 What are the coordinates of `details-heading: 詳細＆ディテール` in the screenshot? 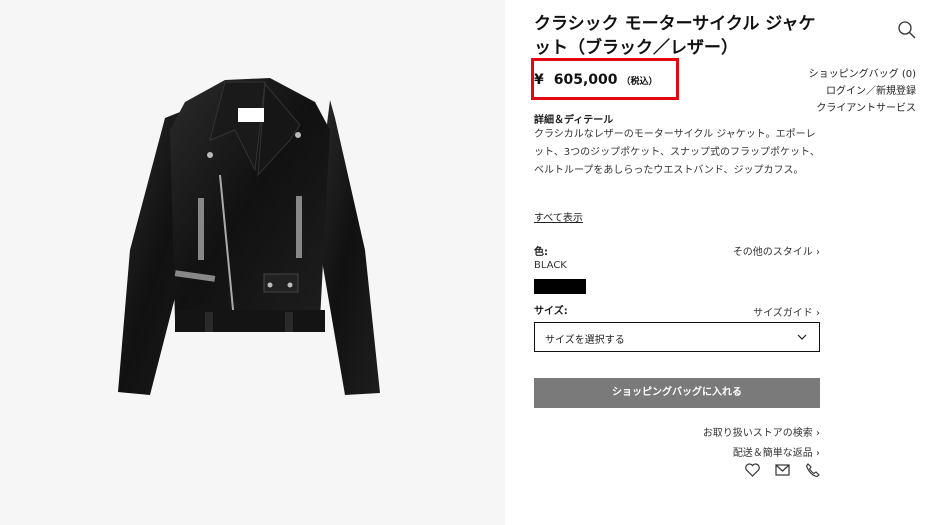 It's located at (574, 120).